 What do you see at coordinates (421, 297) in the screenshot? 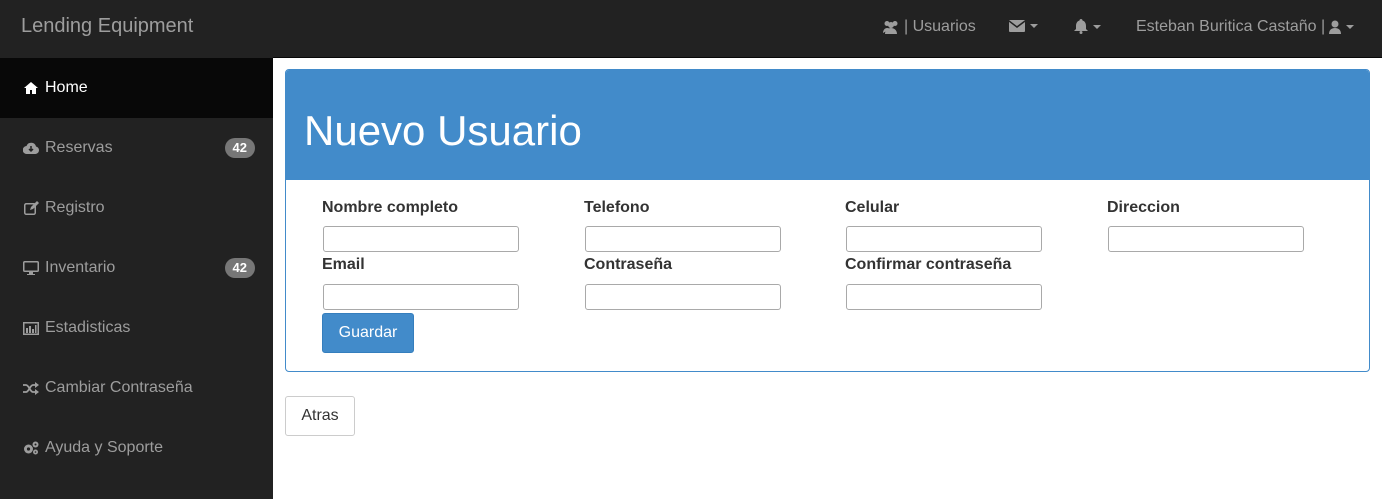
I see `email-field` at bounding box center [421, 297].